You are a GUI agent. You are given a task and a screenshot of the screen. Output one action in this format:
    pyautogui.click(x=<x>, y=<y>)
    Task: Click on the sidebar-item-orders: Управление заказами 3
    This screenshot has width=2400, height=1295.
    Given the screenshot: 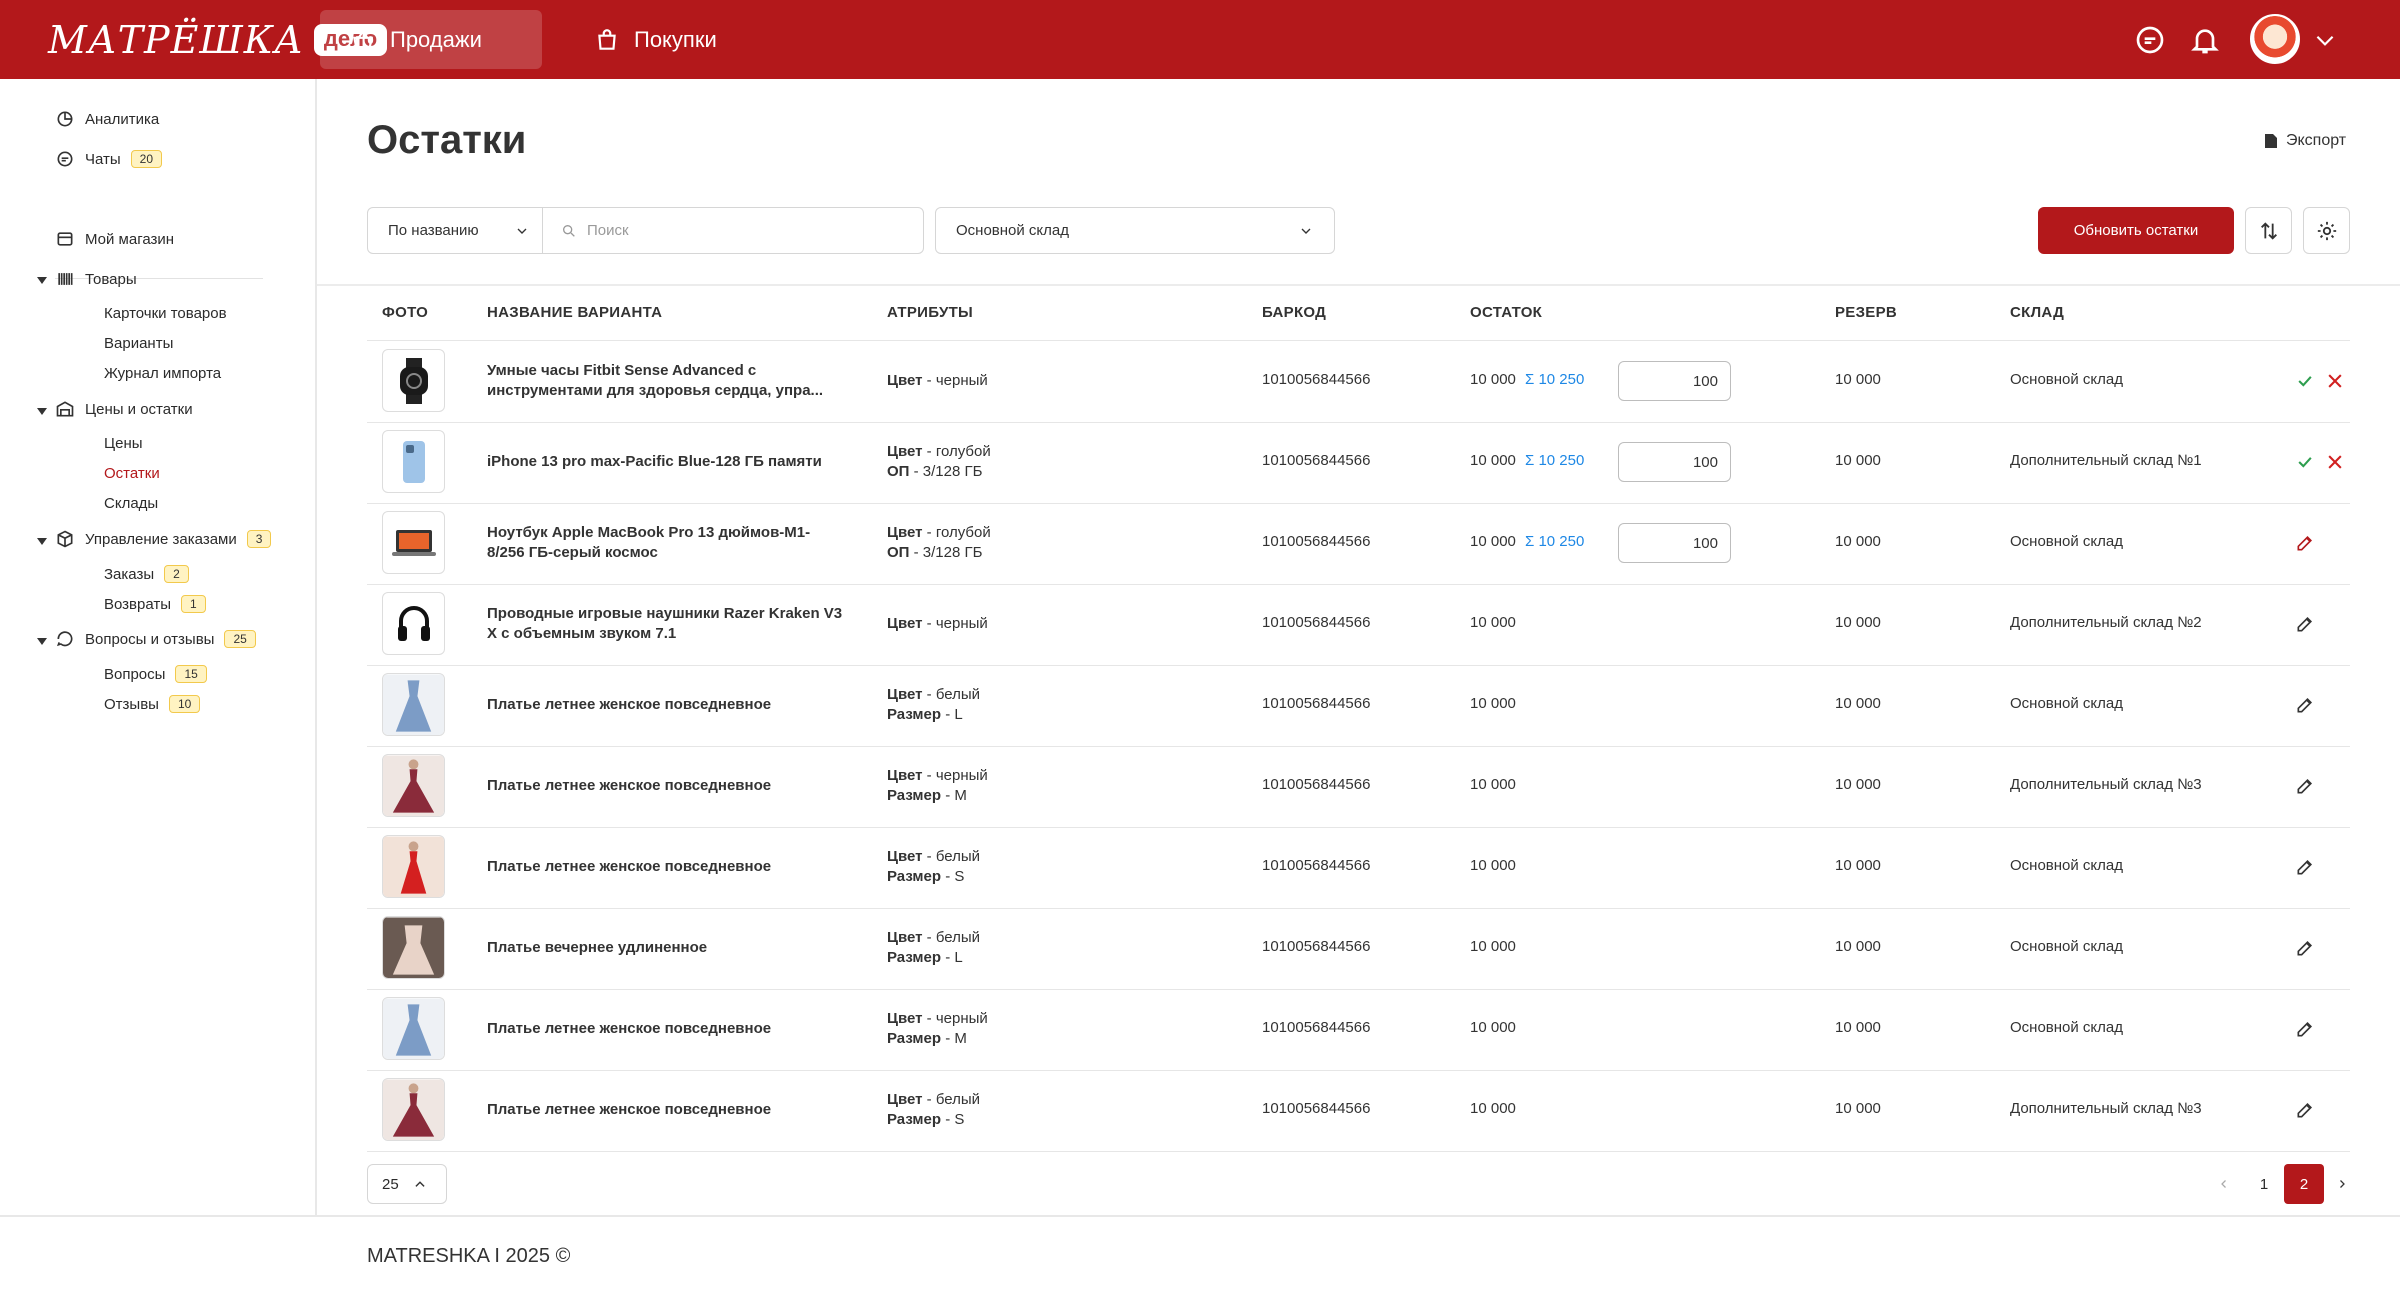 What is the action you would take?
    pyautogui.click(x=163, y=539)
    